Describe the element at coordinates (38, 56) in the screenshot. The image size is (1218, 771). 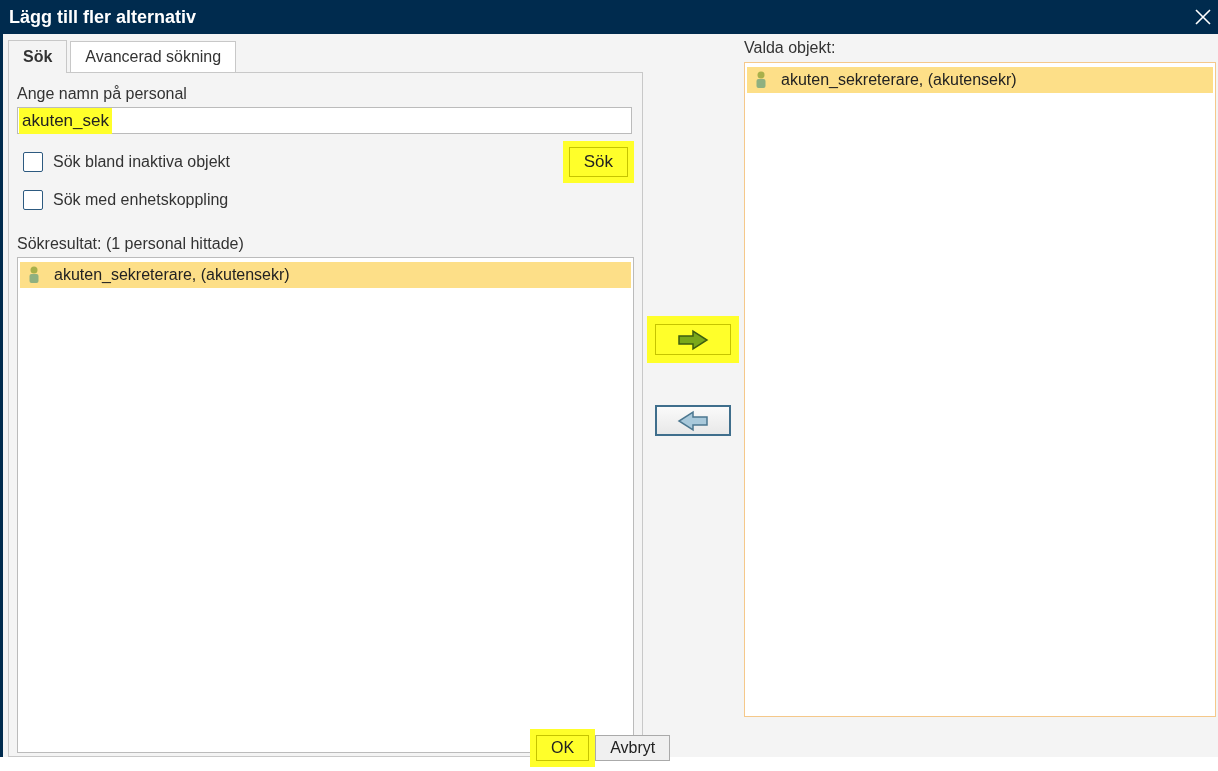
I see `tab: Sök` at that location.